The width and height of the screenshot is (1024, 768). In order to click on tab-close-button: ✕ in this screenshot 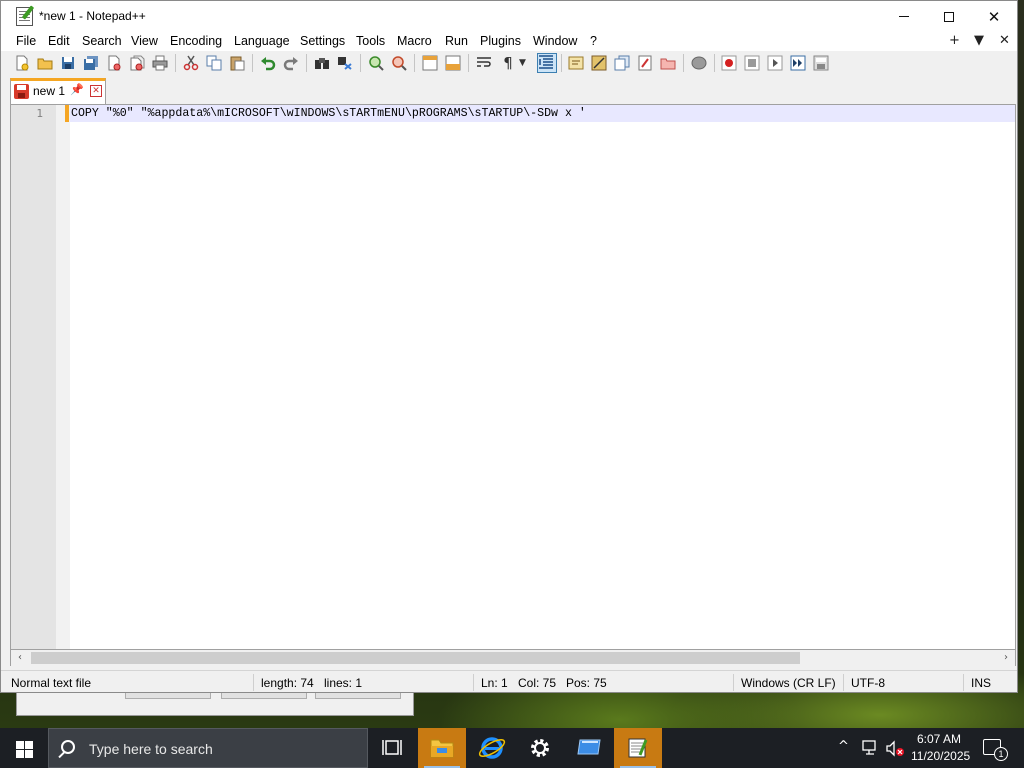, I will do `click(96, 91)`.